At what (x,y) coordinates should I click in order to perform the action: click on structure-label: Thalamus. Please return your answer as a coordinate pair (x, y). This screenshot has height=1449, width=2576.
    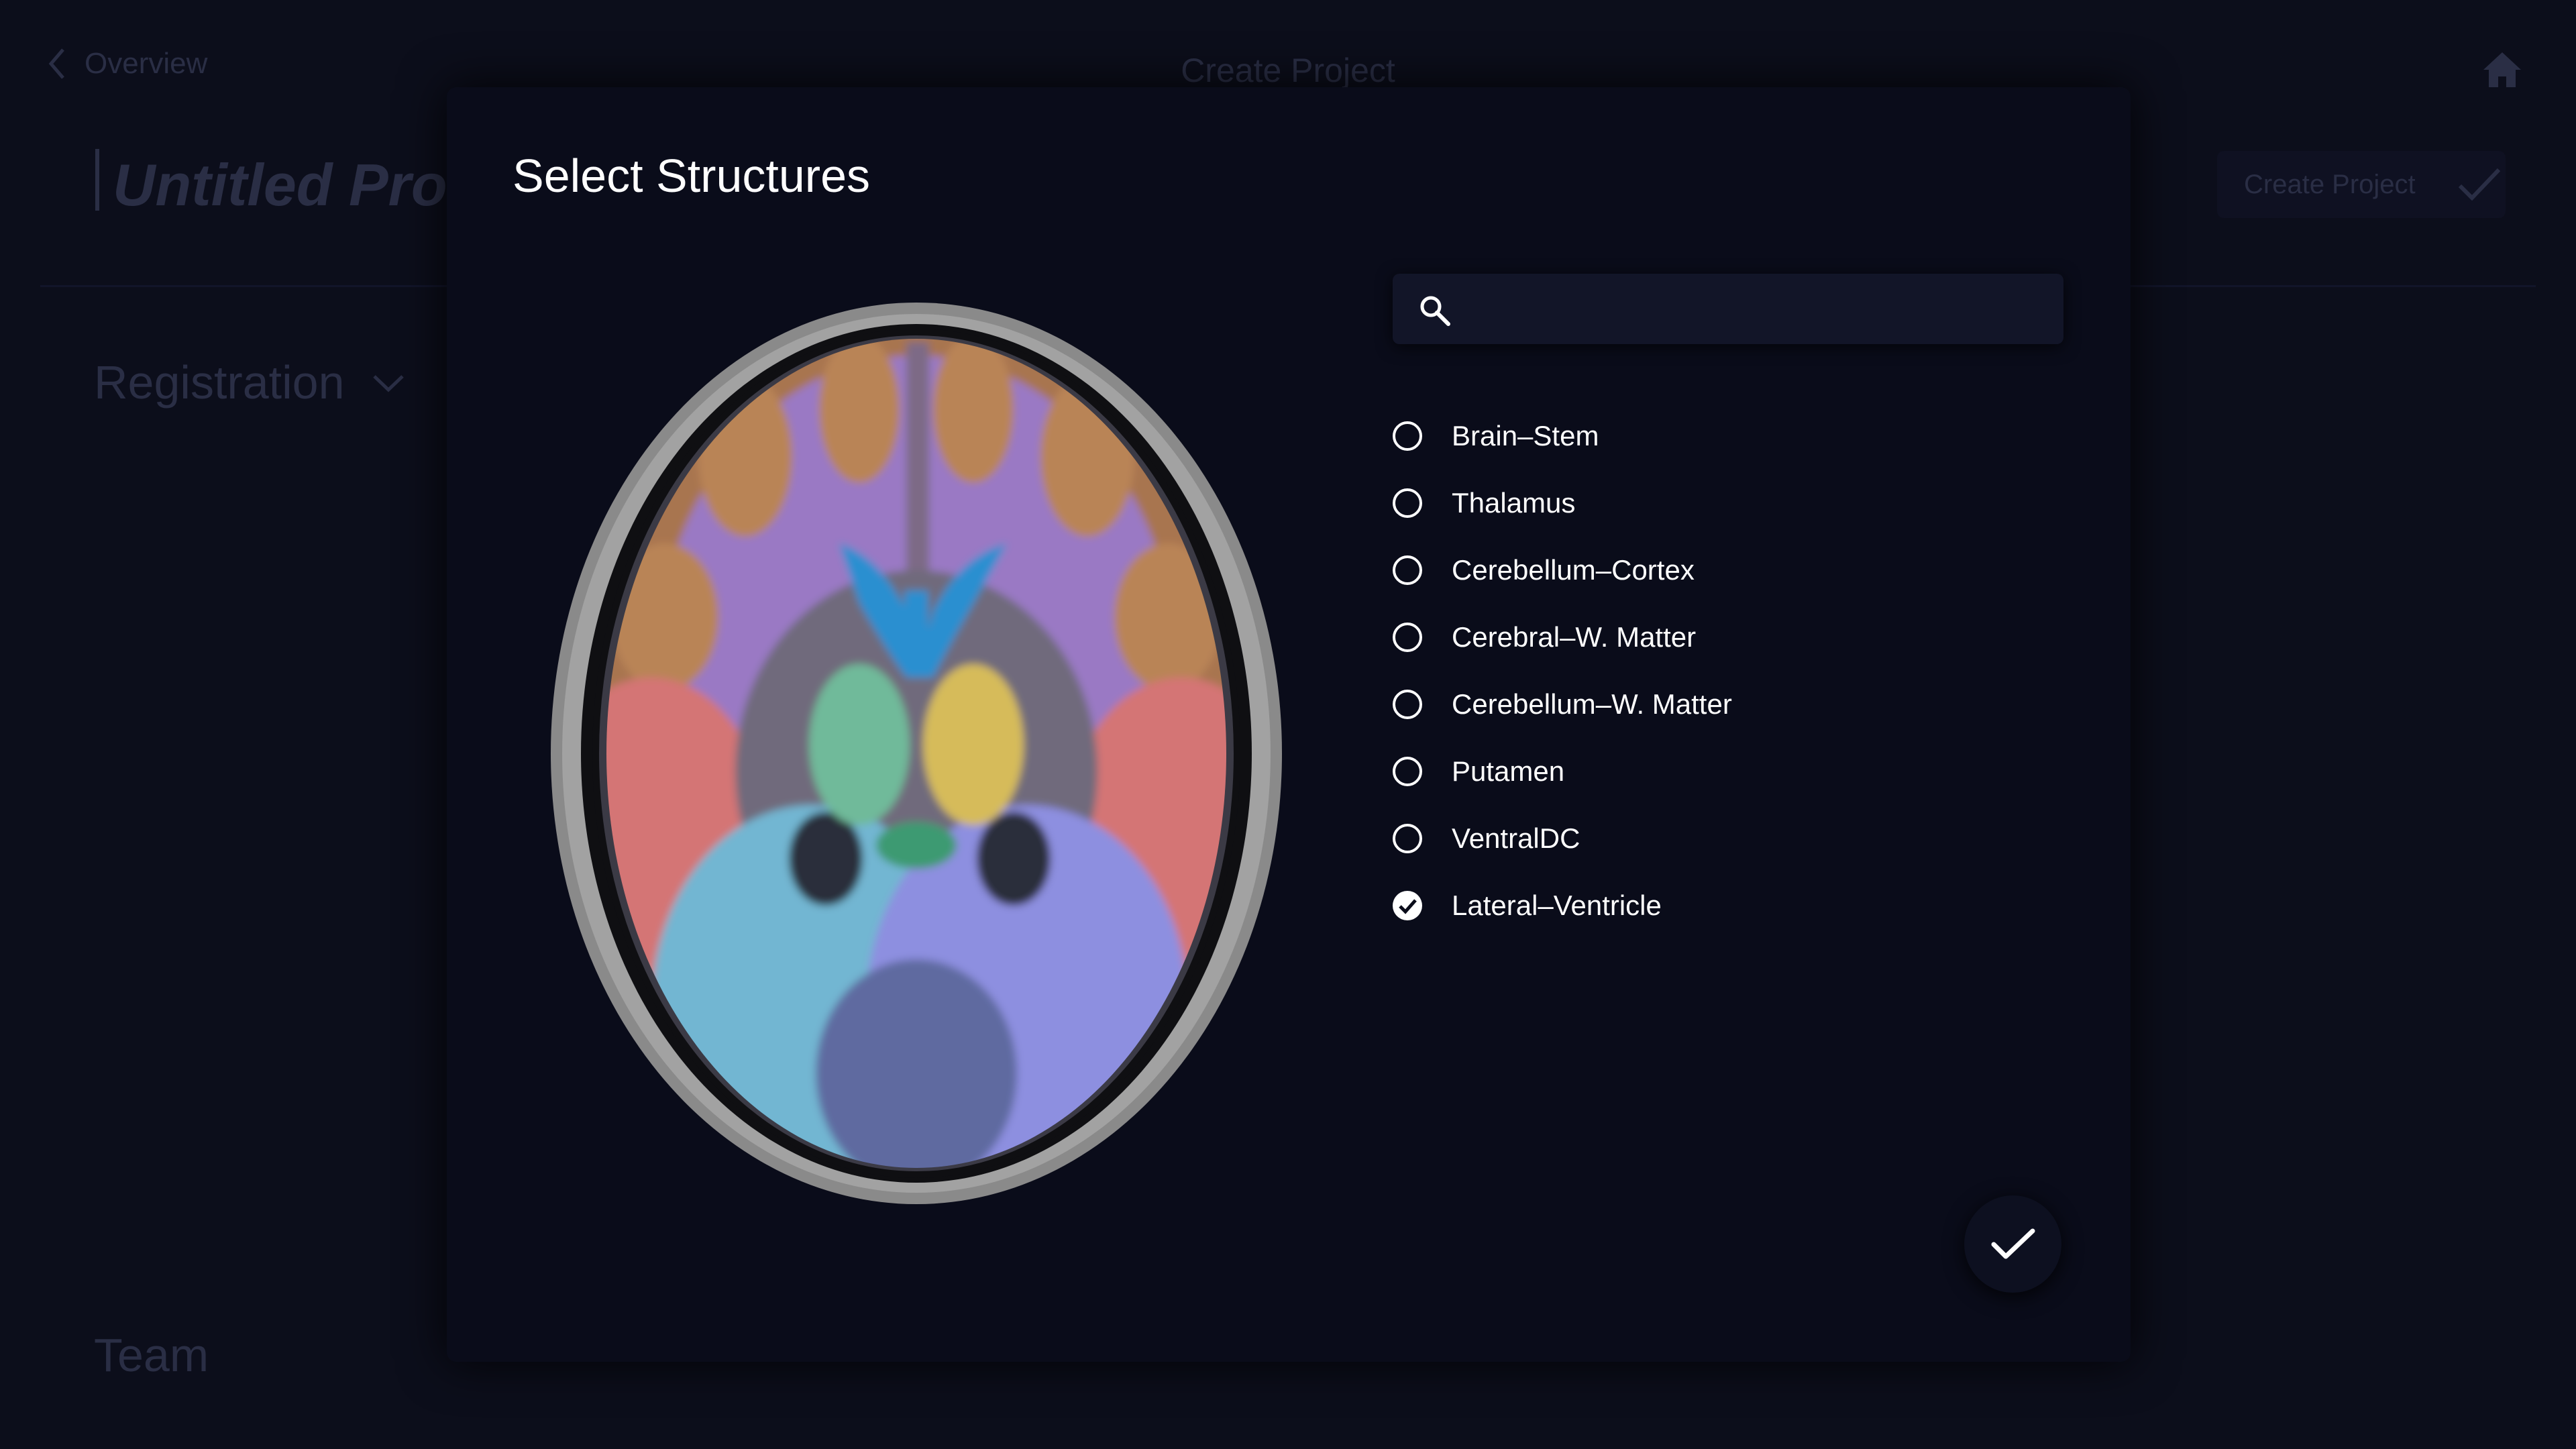
    Looking at the image, I should click on (1514, 503).